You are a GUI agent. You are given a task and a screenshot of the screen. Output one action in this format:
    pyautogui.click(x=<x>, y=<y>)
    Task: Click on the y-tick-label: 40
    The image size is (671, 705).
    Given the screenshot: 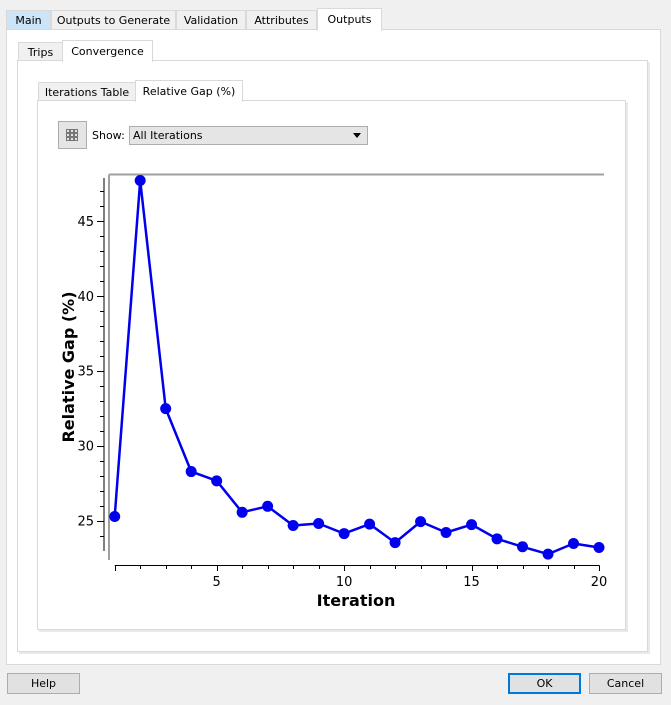 What is the action you would take?
    pyautogui.click(x=85, y=297)
    